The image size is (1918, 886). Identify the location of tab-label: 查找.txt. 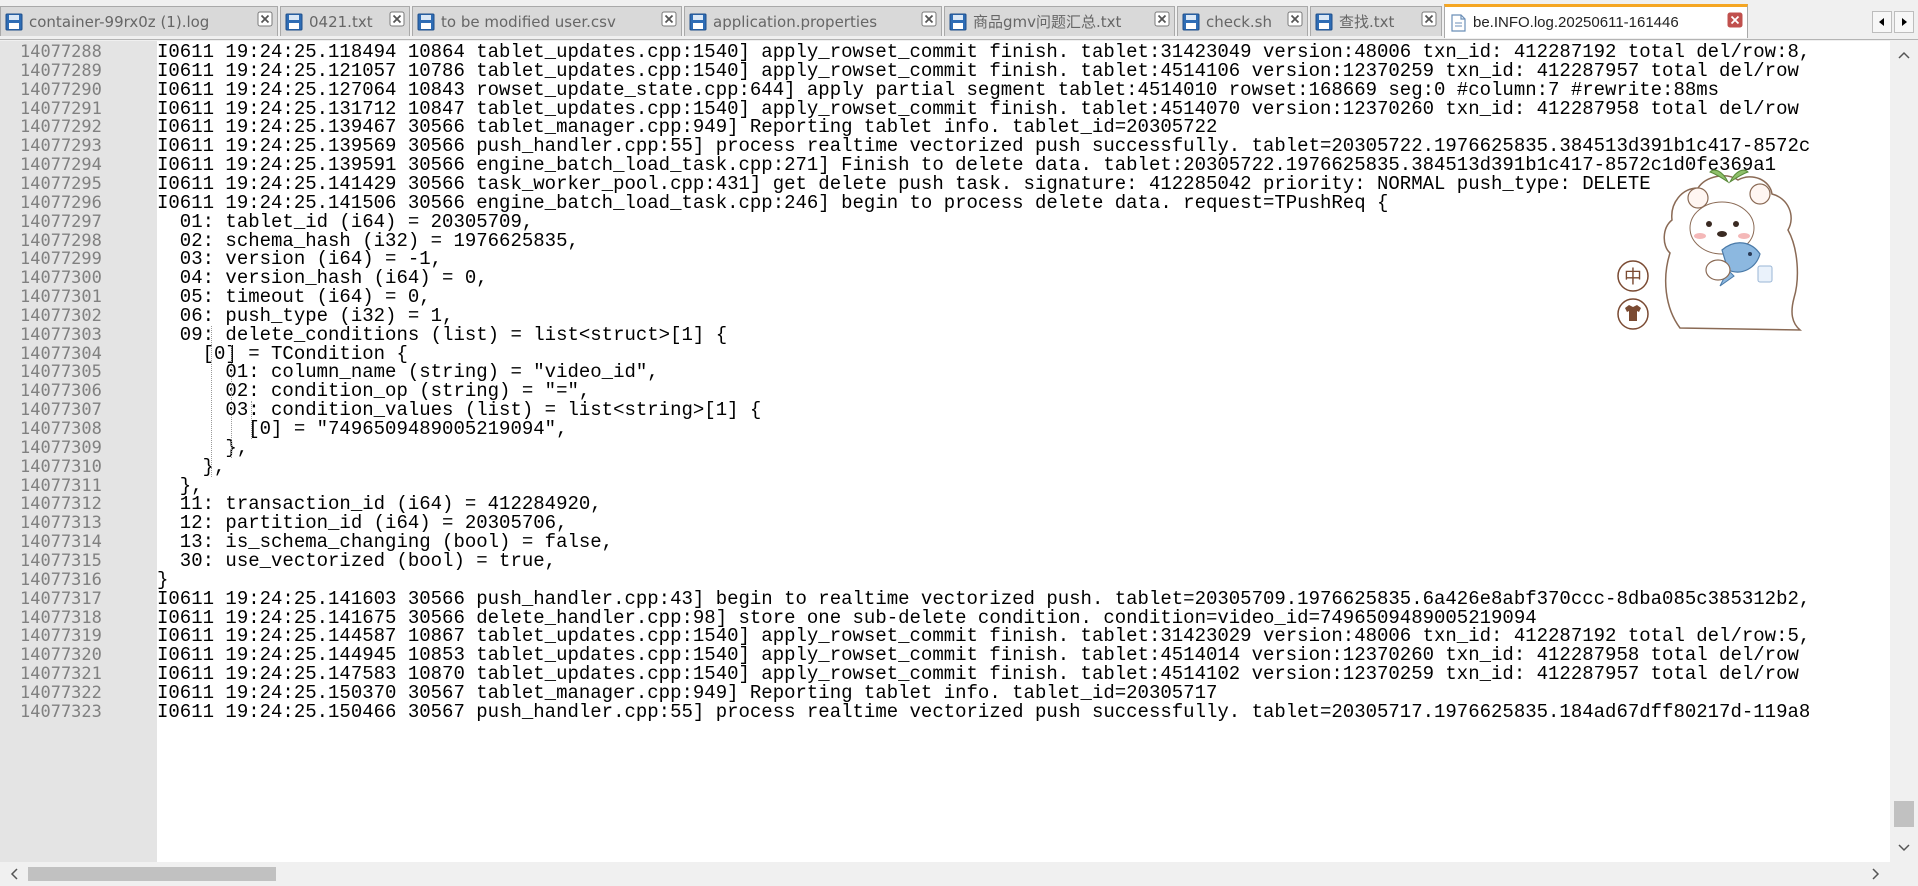
(1367, 22).